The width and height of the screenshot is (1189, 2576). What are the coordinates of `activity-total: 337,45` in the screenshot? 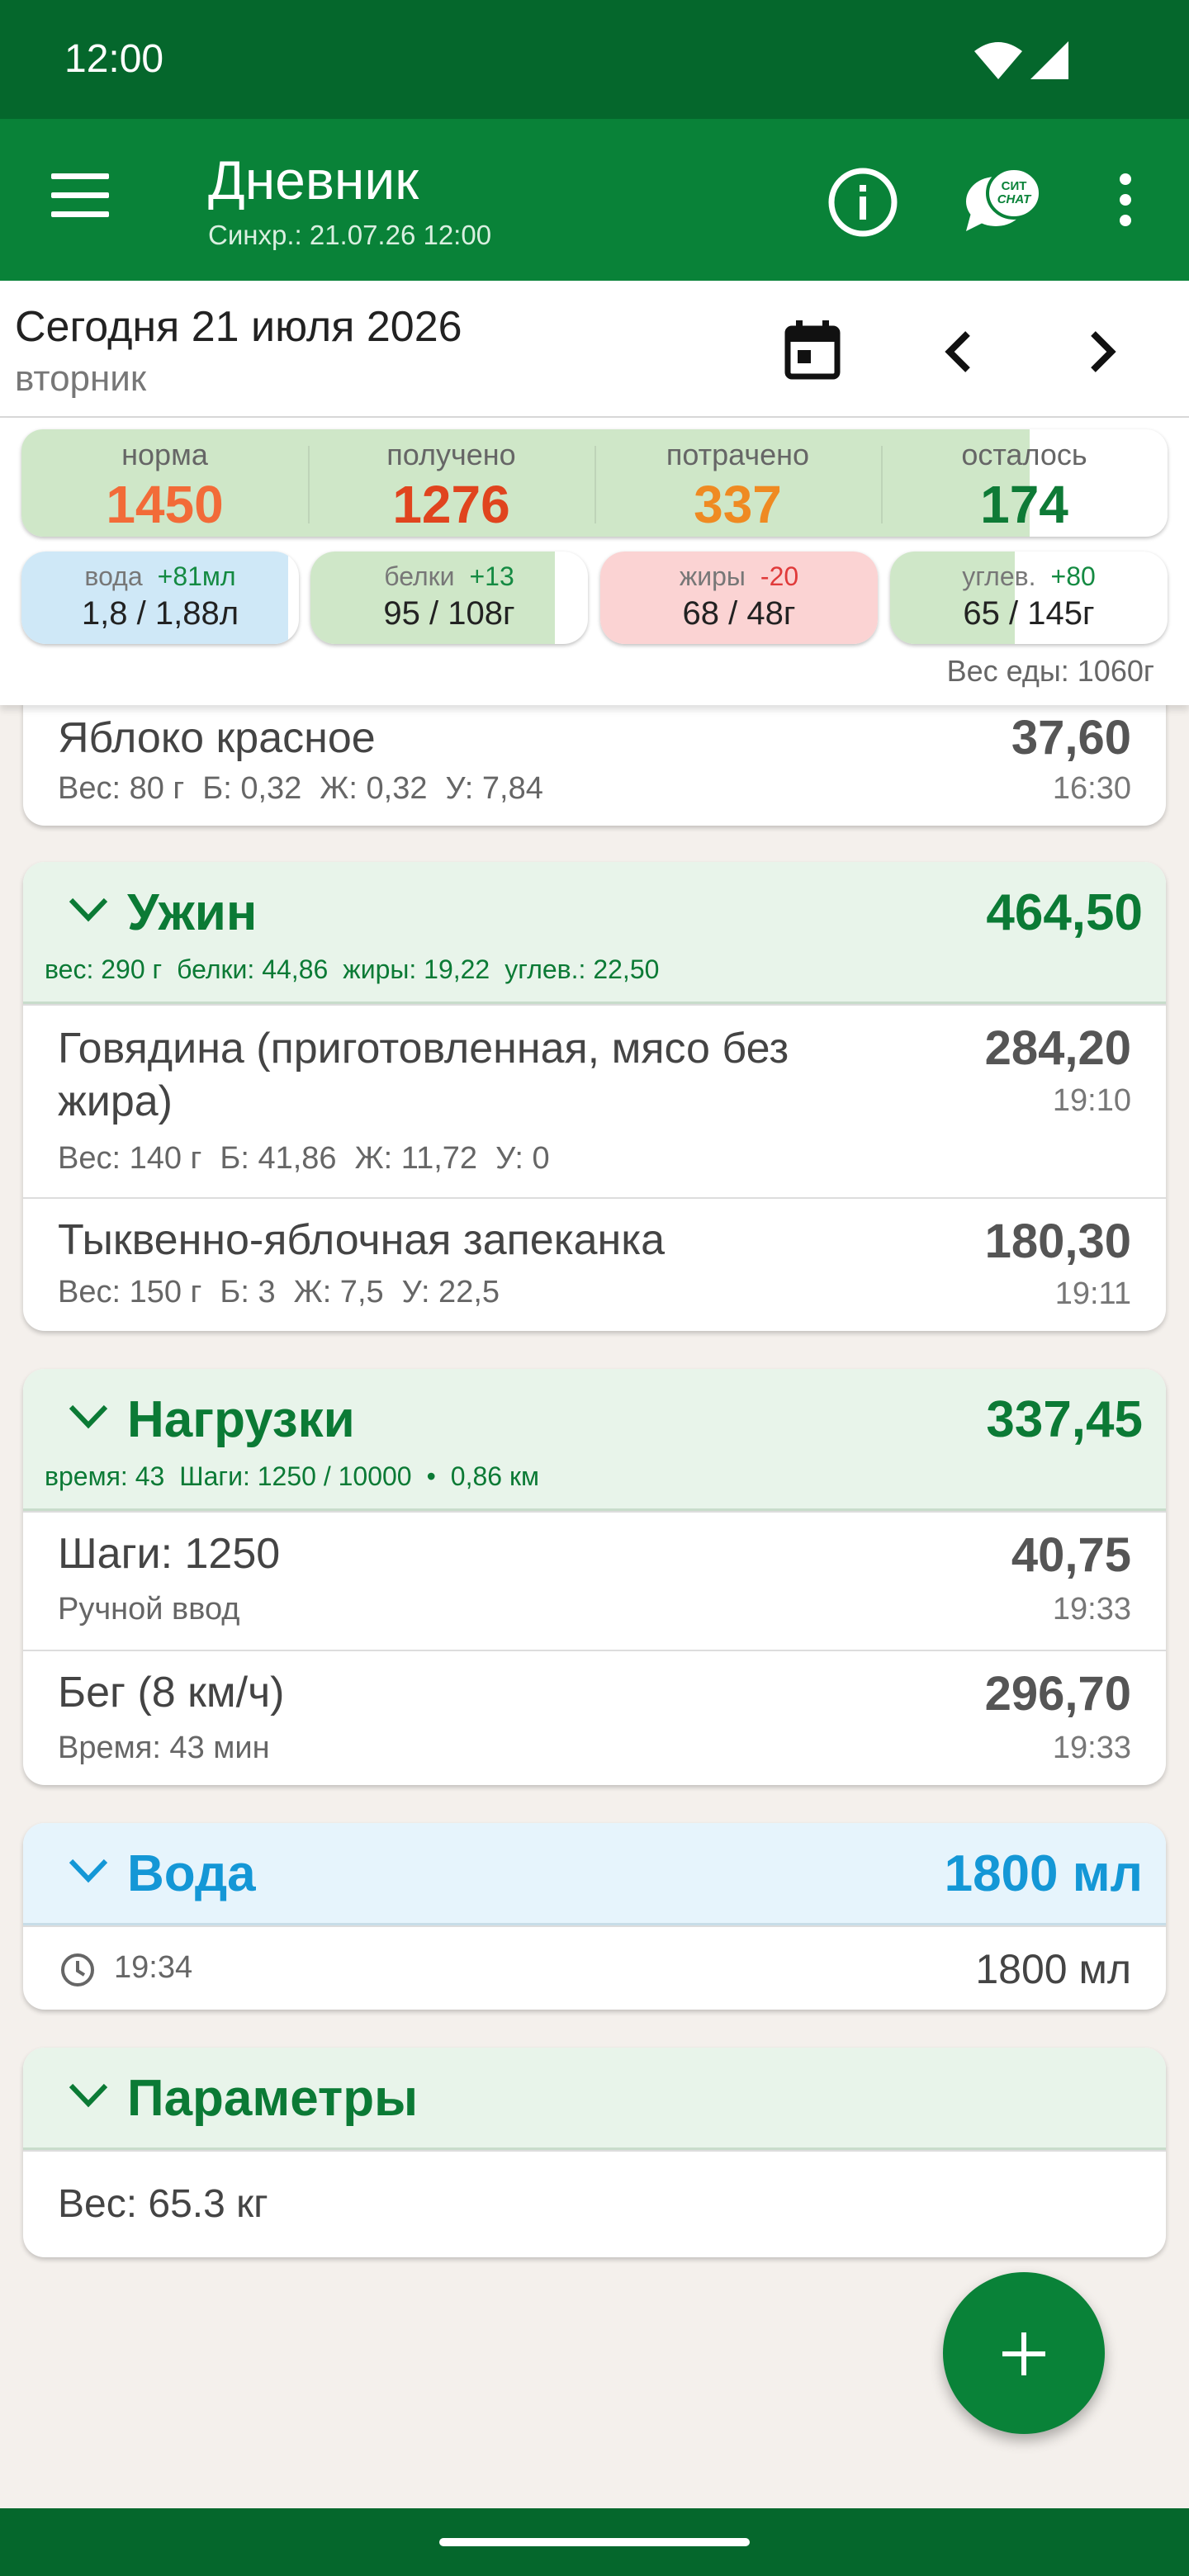 It's located at (1064, 1419).